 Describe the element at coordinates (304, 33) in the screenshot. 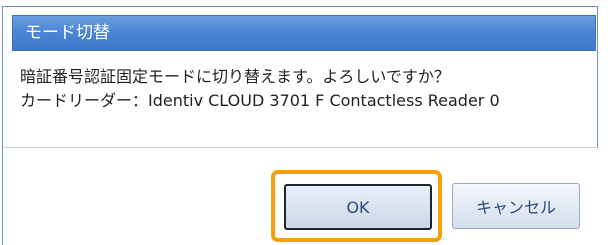

I see `dialog-titlebar: モード切替` at that location.